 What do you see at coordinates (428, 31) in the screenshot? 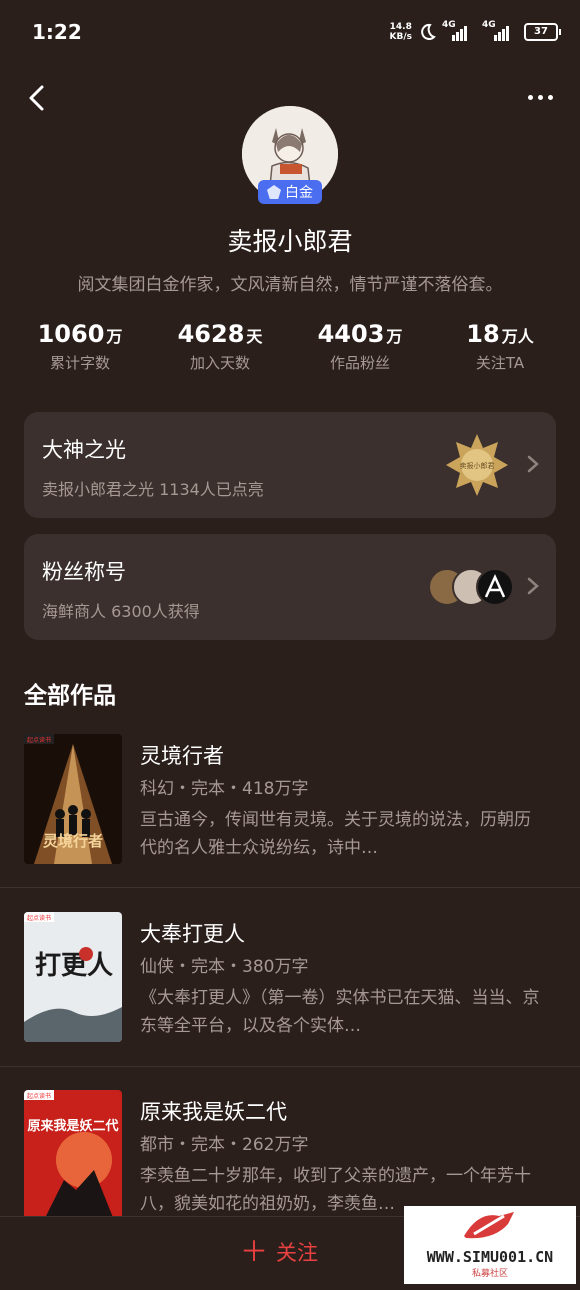
I see `moon-icon` at bounding box center [428, 31].